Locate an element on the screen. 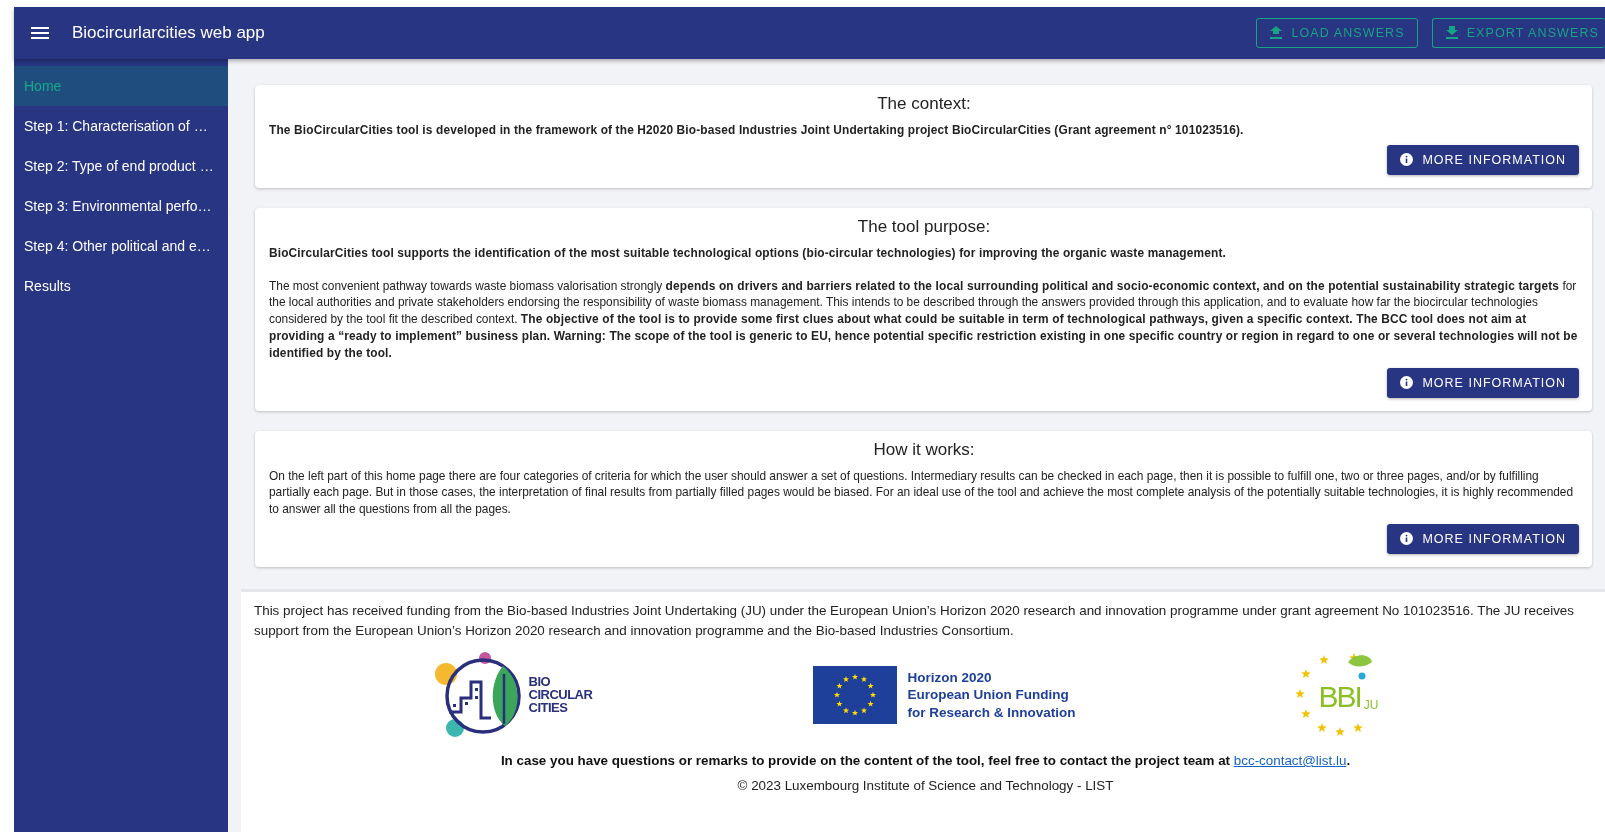 This screenshot has height=832, width=1605. card-paragraph: On the left part of this home page there are four categories of criteria for which the user should answer a set of questions. Intermediary results can be checked in each page, then it is possible to fulfill one, two or three pages, and/or by fulfilling partially each page. But in those cases, the interpretation of final results from partially filled pages would be biased. For an ideal use of the tool and achieve the most complete analysis of the potentially suitable technologies, it is highly recommended to answer all the questions from all the pages. is located at coordinates (922, 492).